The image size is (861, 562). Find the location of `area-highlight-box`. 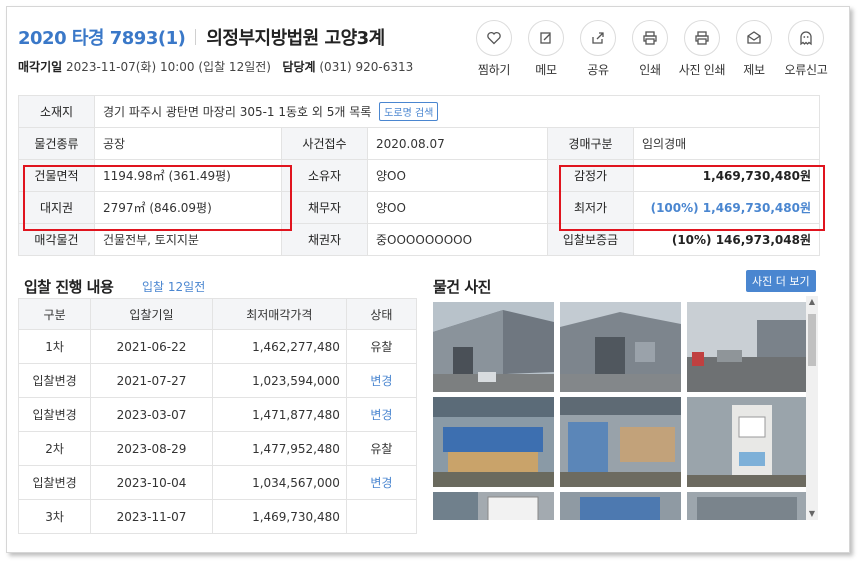

area-highlight-box is located at coordinates (157, 198).